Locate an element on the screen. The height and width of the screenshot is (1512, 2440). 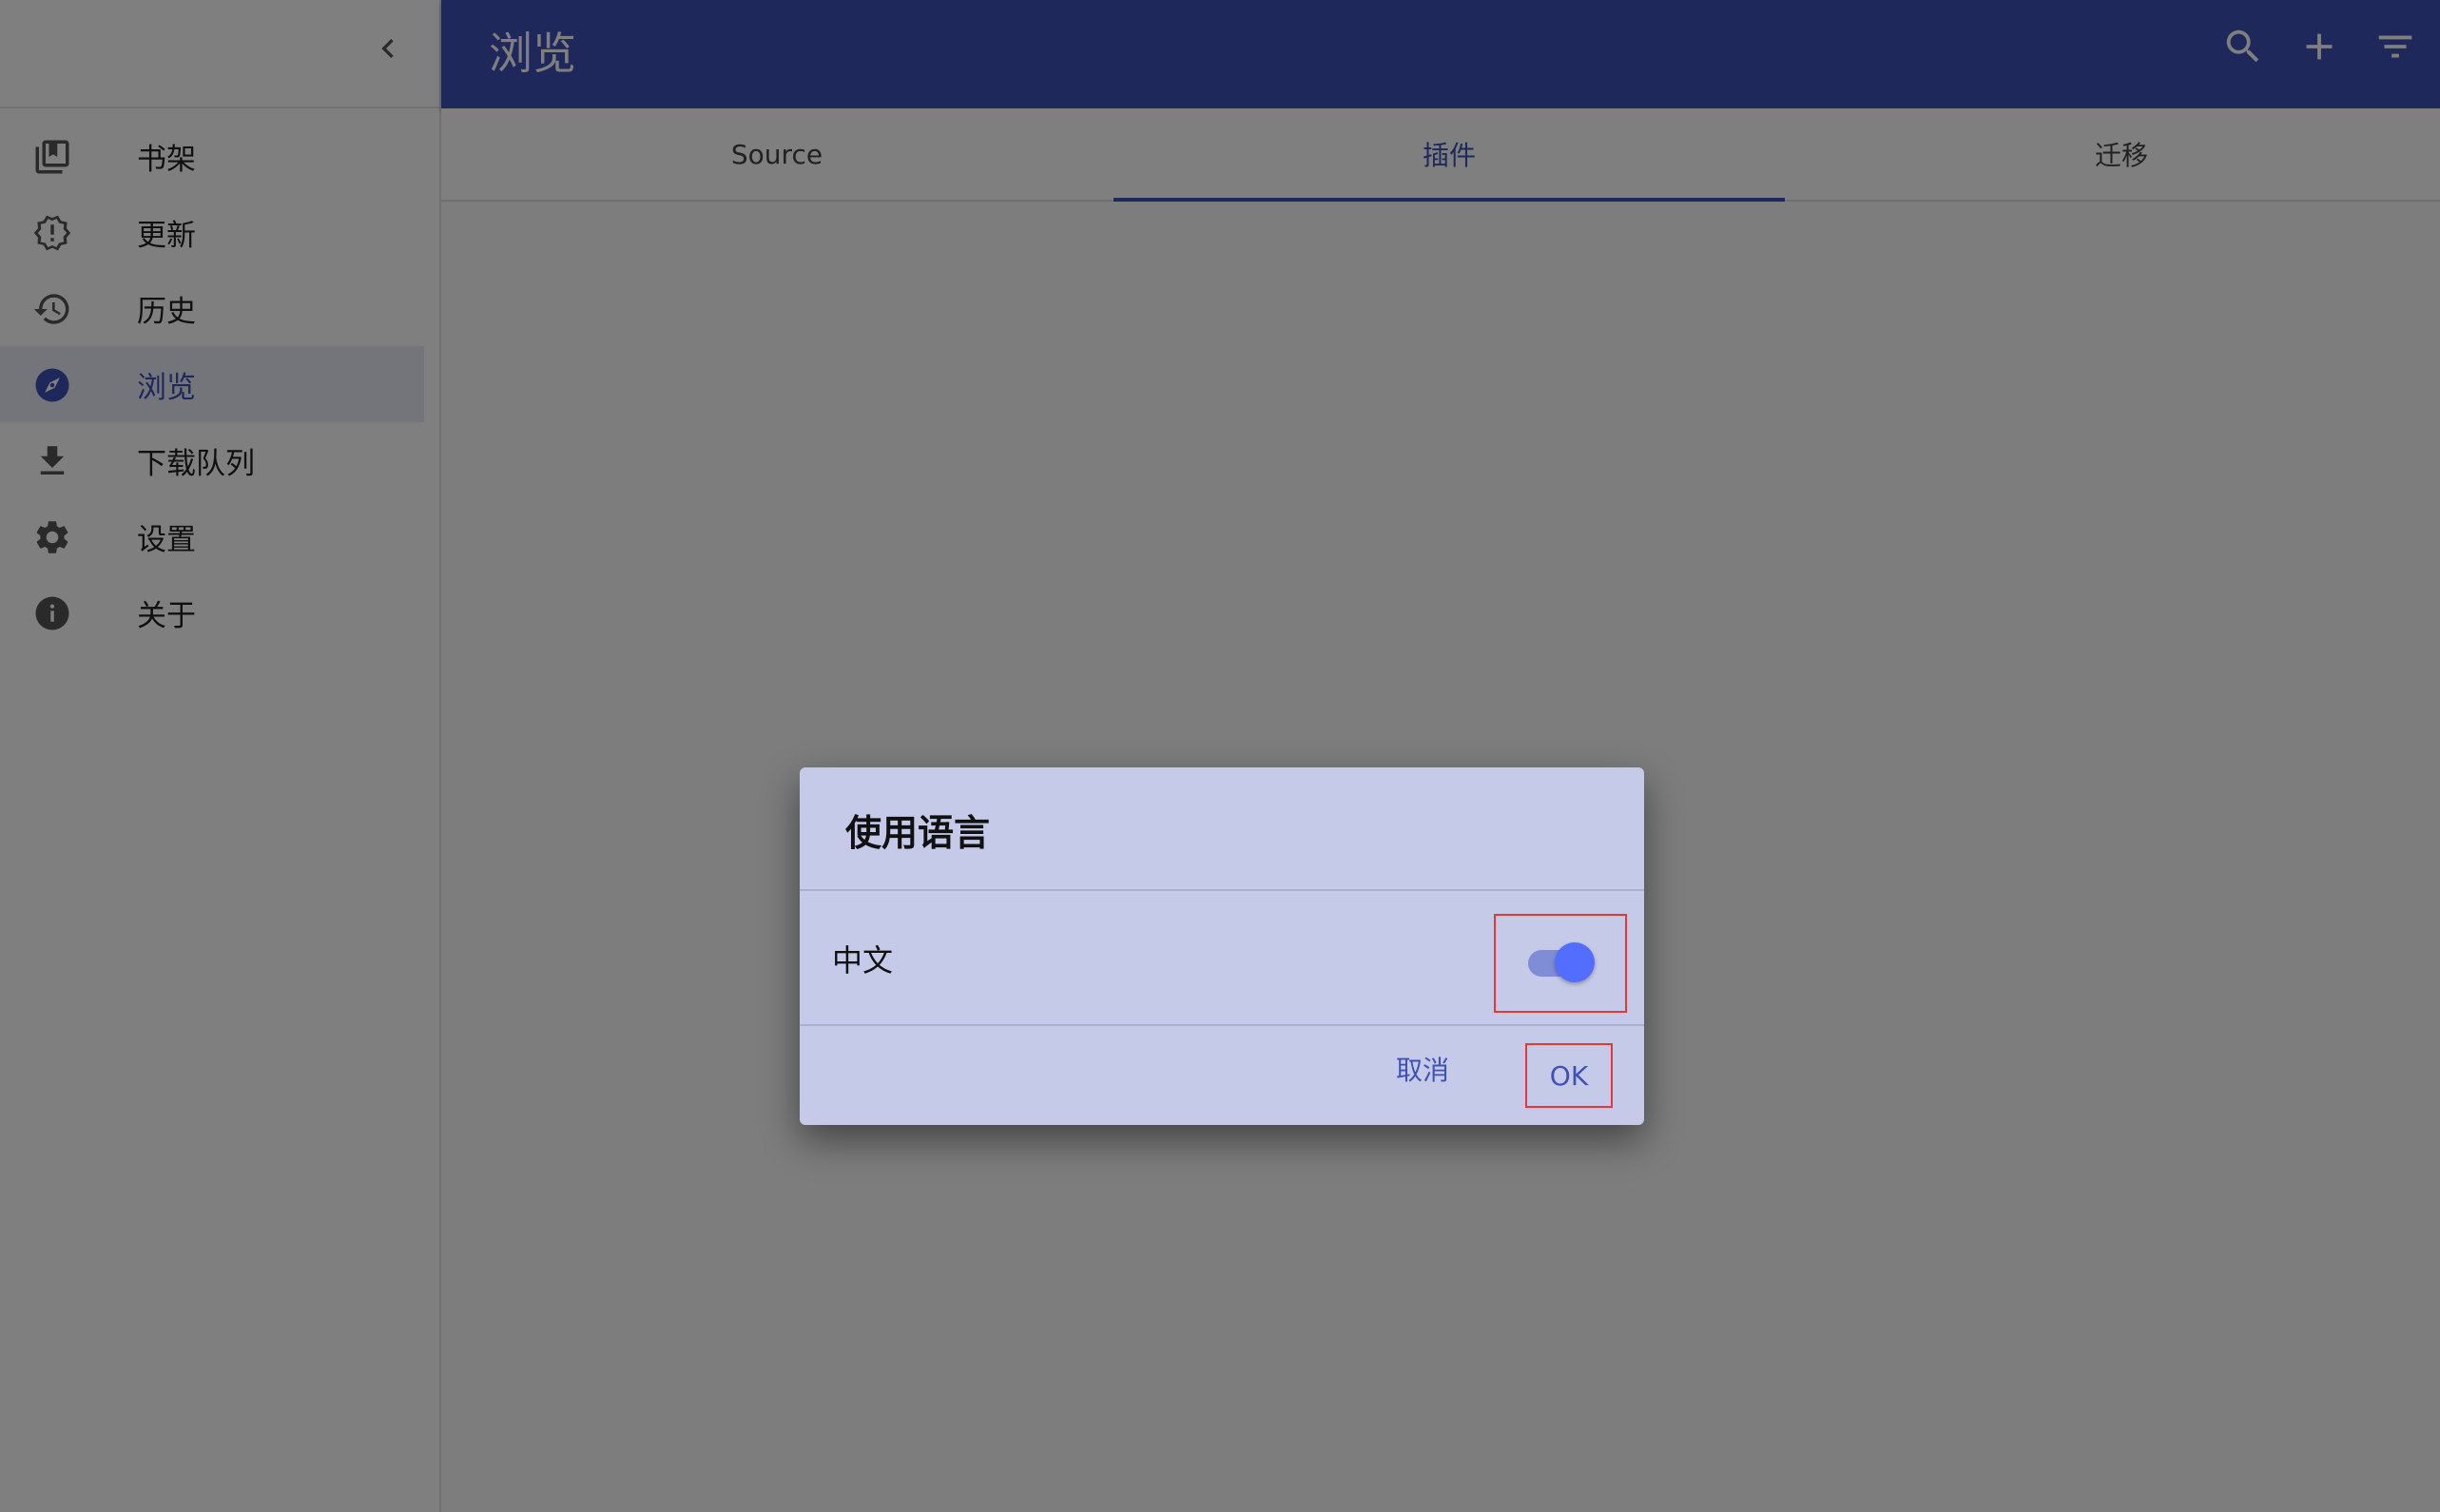
language-toggle is located at coordinates (1560, 963).